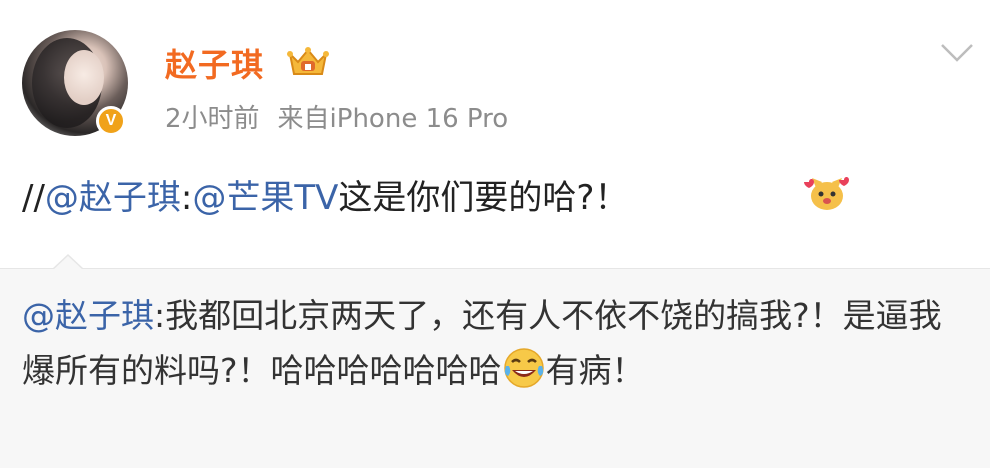 This screenshot has width=990, height=468. I want to click on post-source: 来自iPhone 16 Pro, so click(393, 119).